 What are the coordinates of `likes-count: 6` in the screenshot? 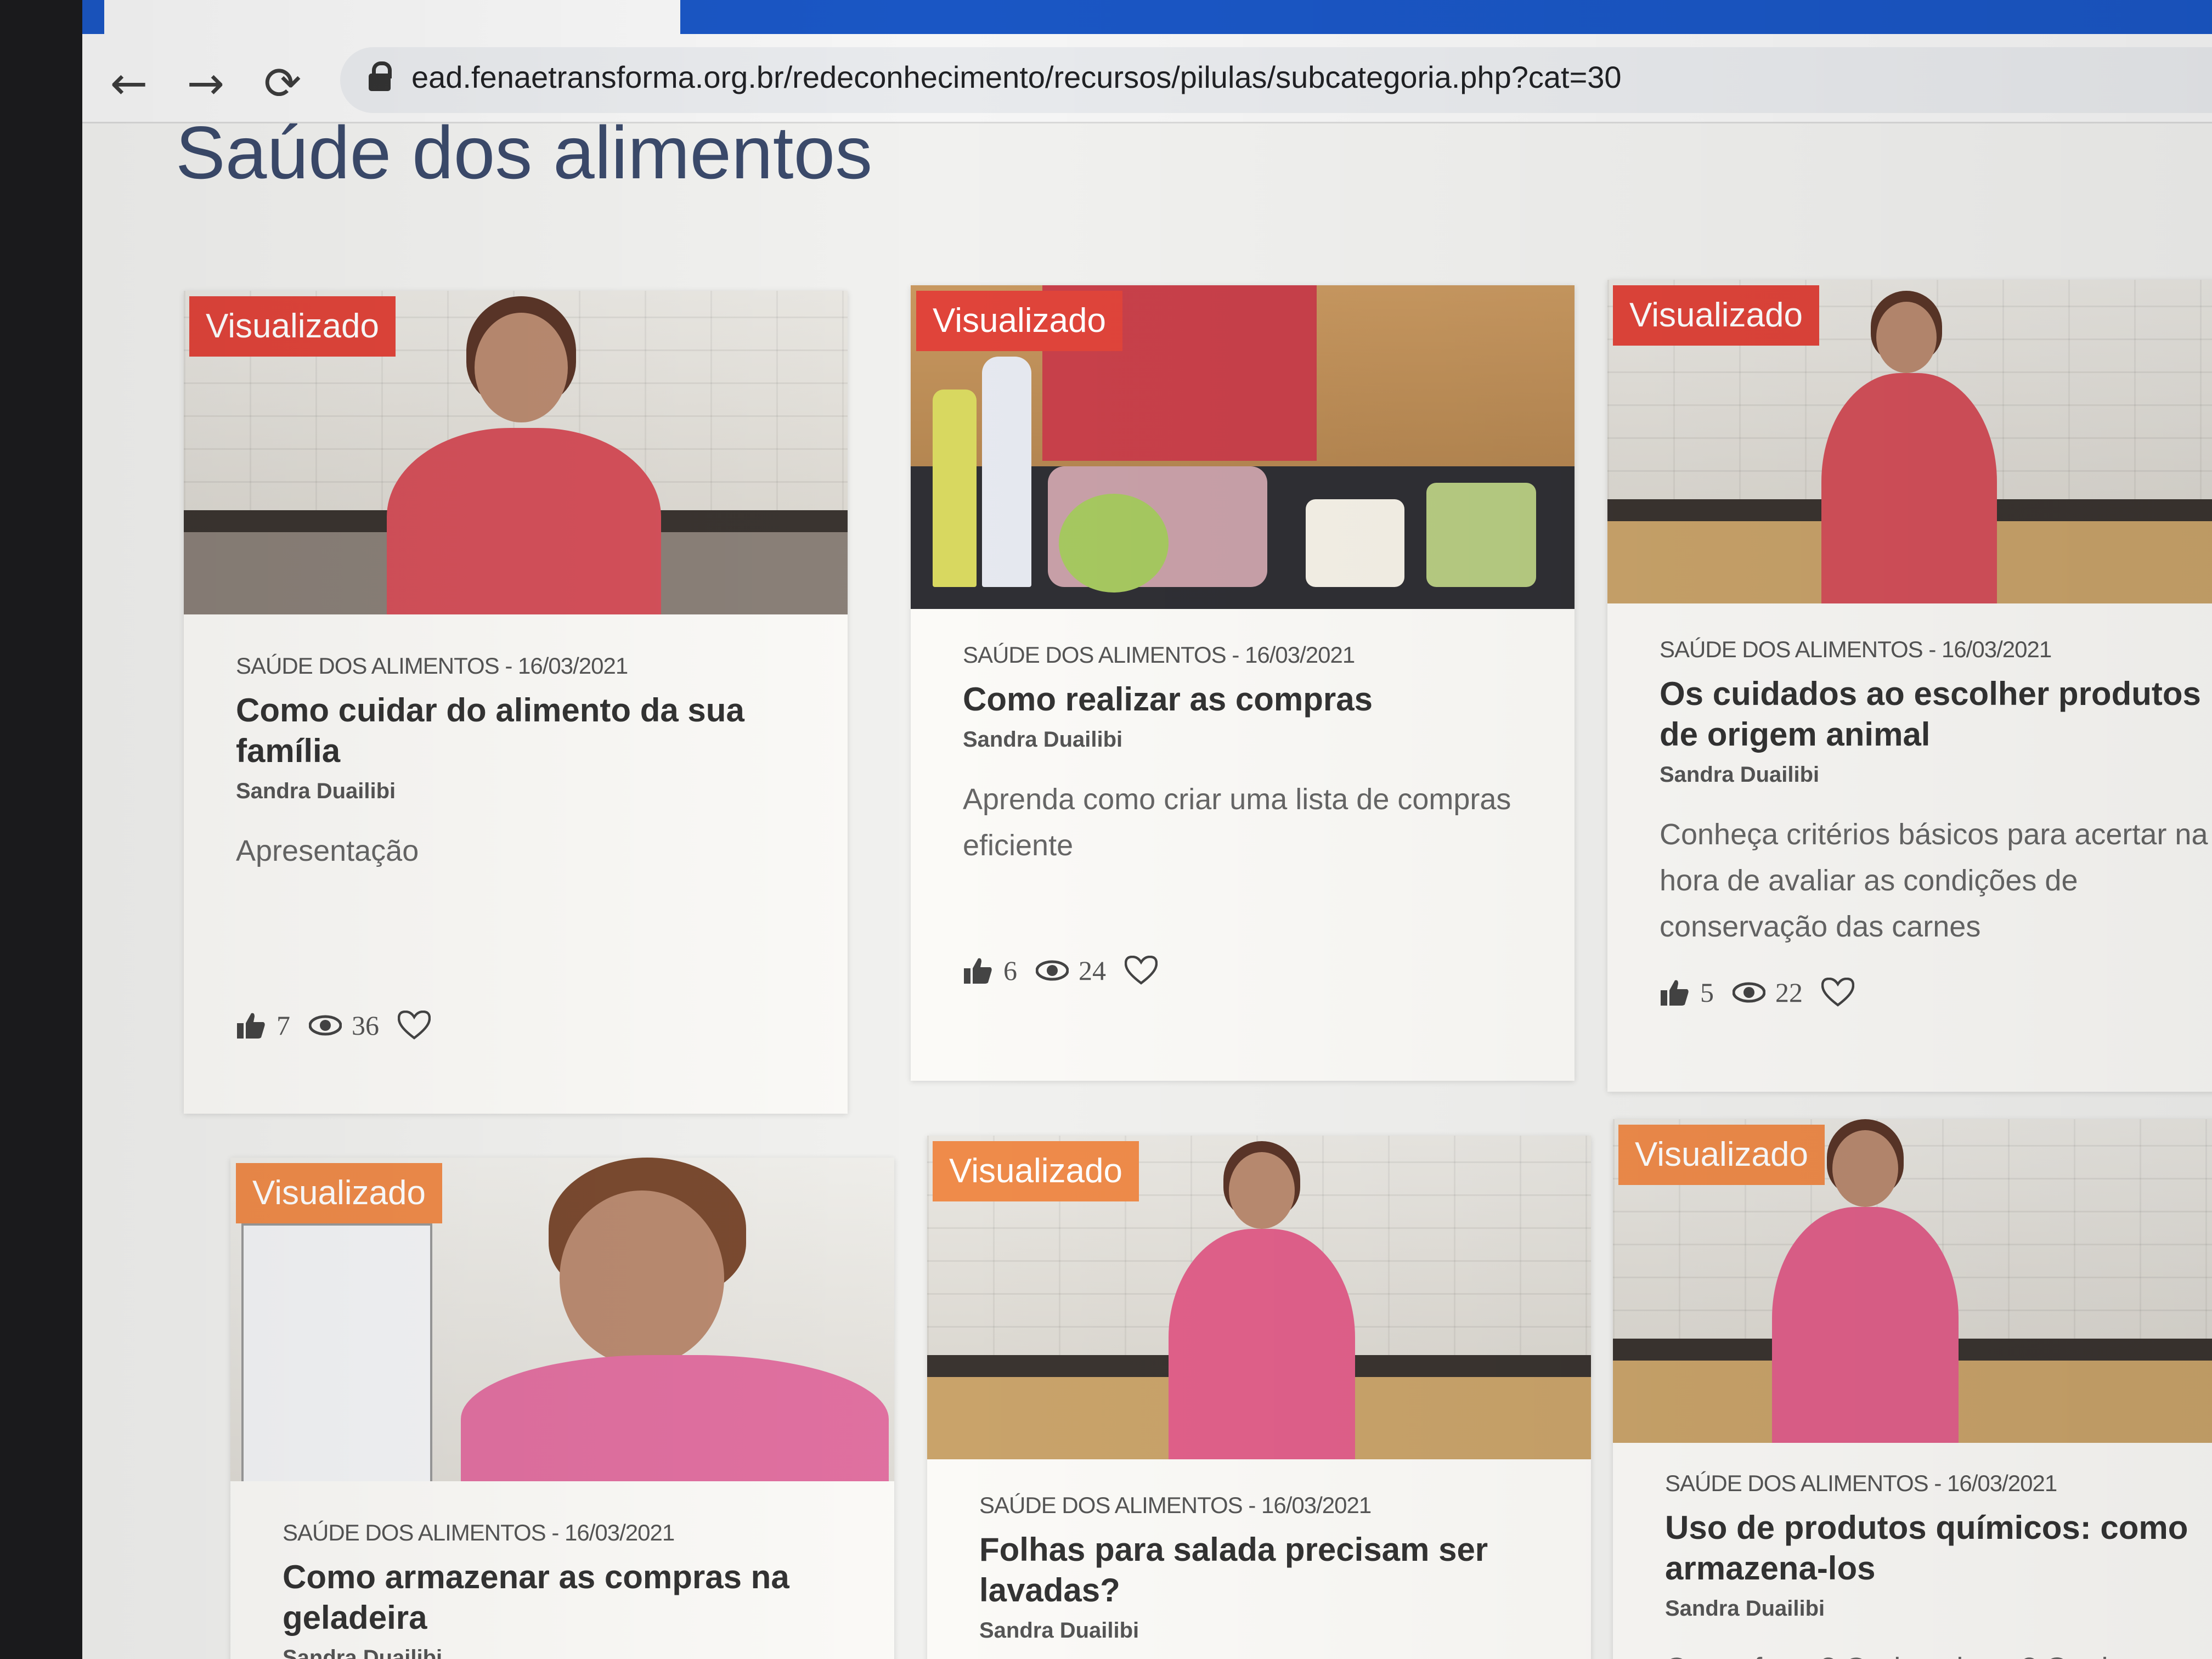 It's located at (1010, 971).